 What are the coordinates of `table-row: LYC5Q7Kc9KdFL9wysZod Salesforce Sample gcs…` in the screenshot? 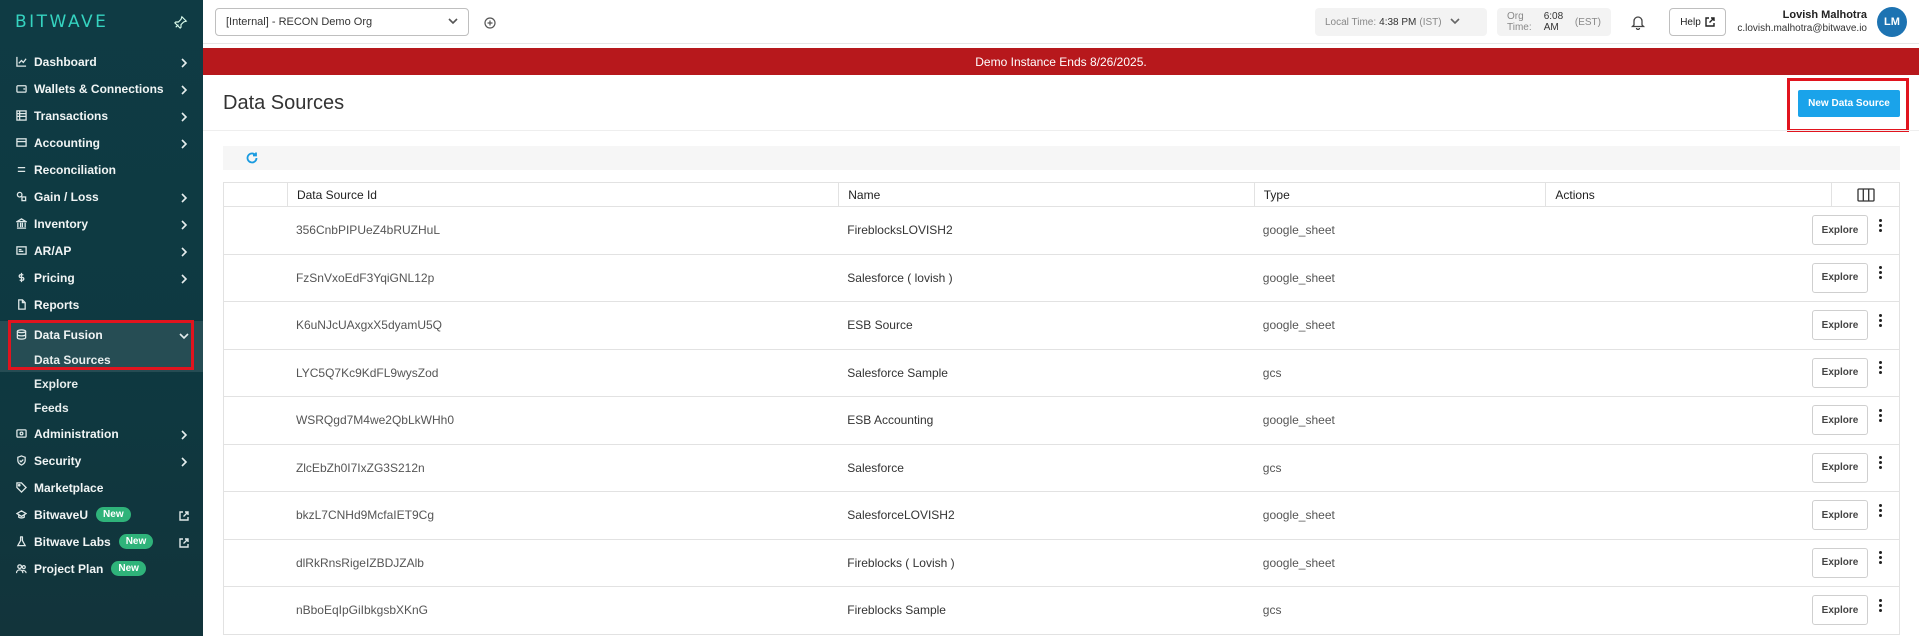 It's located at (1061, 373).